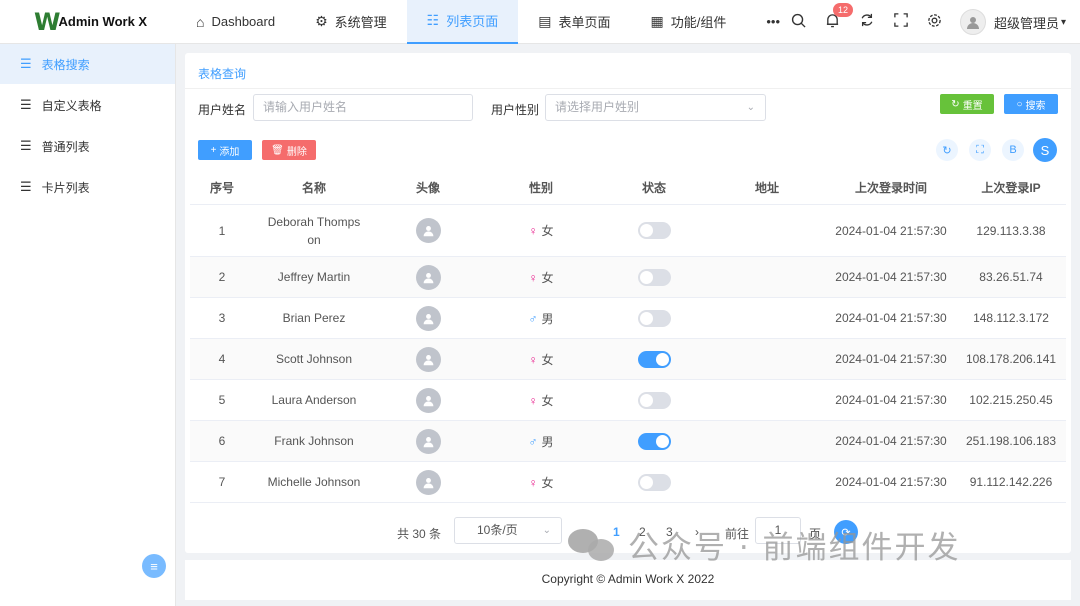 Image resolution: width=1080 pixels, height=606 pixels. I want to click on sidebar-item-card-list: ☰ 卡片列表, so click(87, 187).